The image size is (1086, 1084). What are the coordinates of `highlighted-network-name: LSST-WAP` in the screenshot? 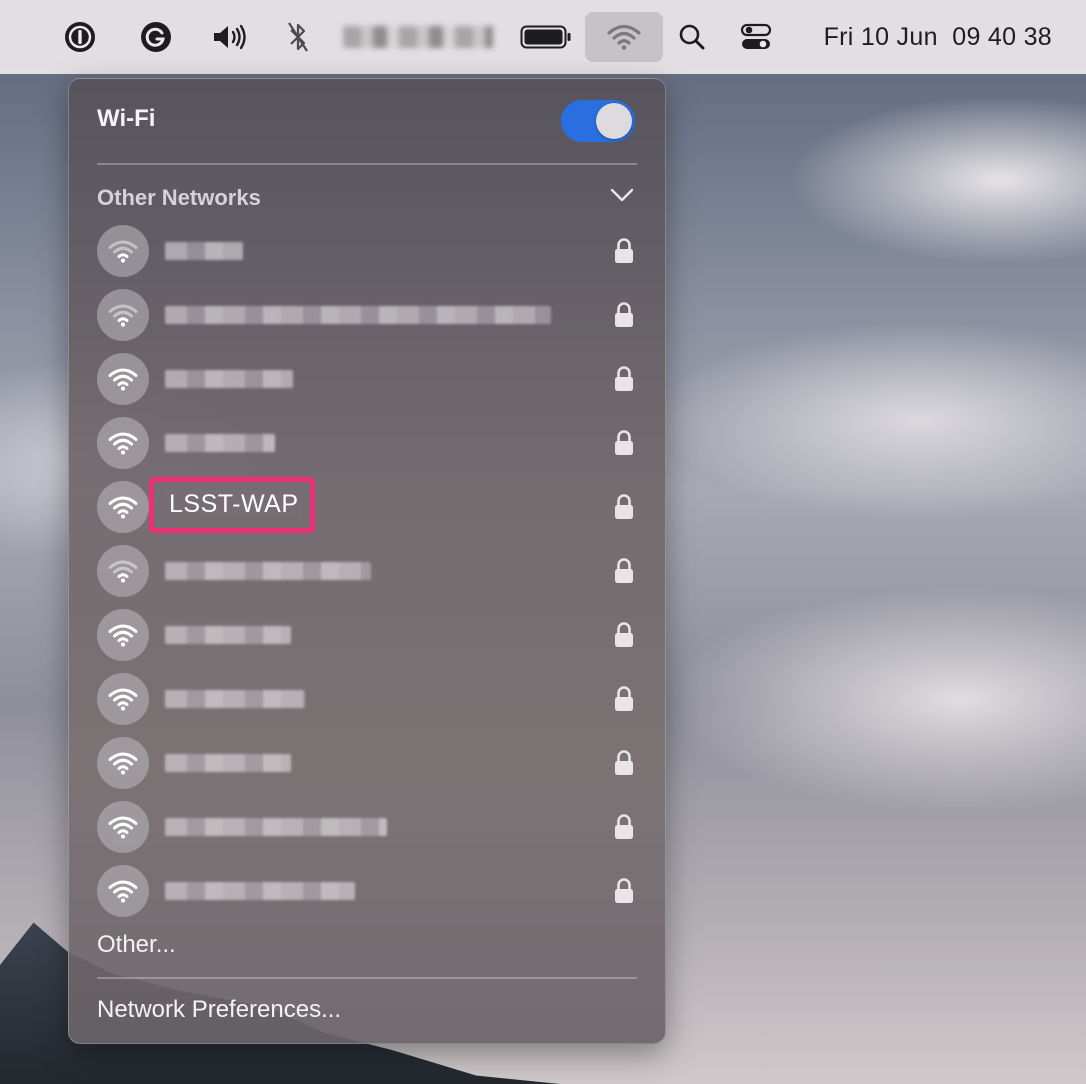 It's located at (234, 504).